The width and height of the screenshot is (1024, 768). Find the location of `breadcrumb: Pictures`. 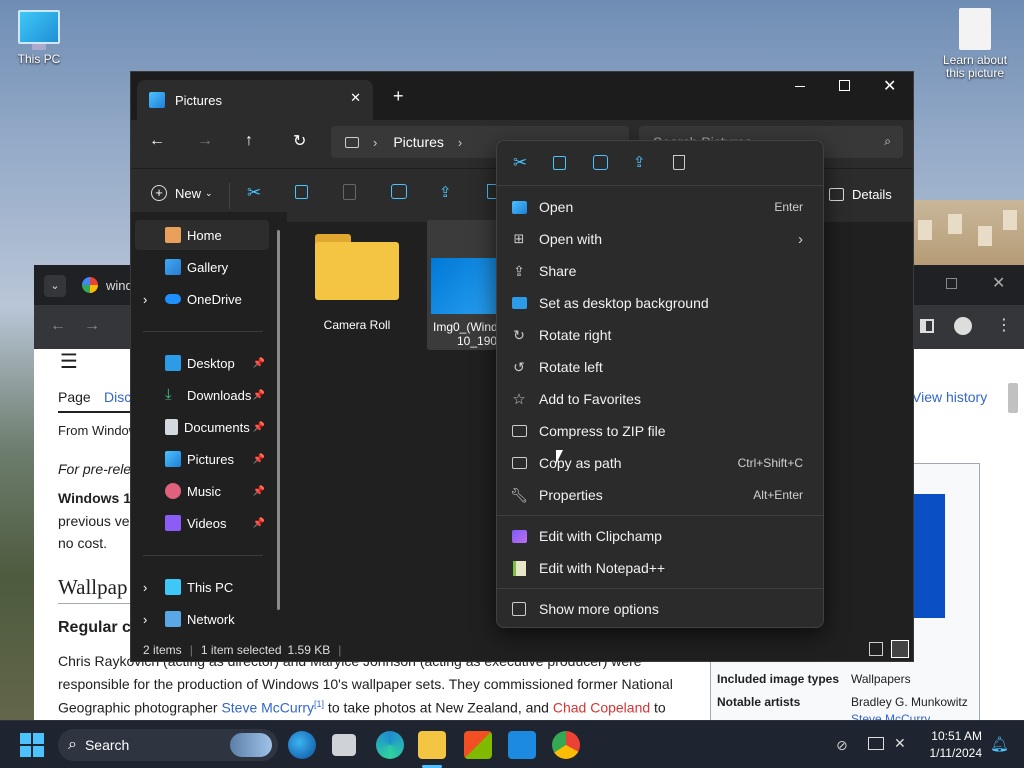

breadcrumb: Pictures is located at coordinates (418, 142).